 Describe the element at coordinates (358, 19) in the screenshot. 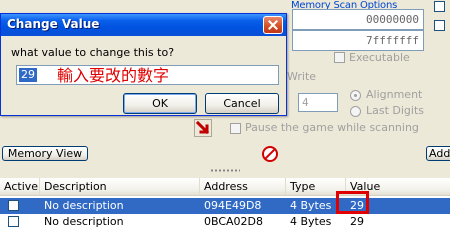

I see `start-address-field: 00000000` at that location.